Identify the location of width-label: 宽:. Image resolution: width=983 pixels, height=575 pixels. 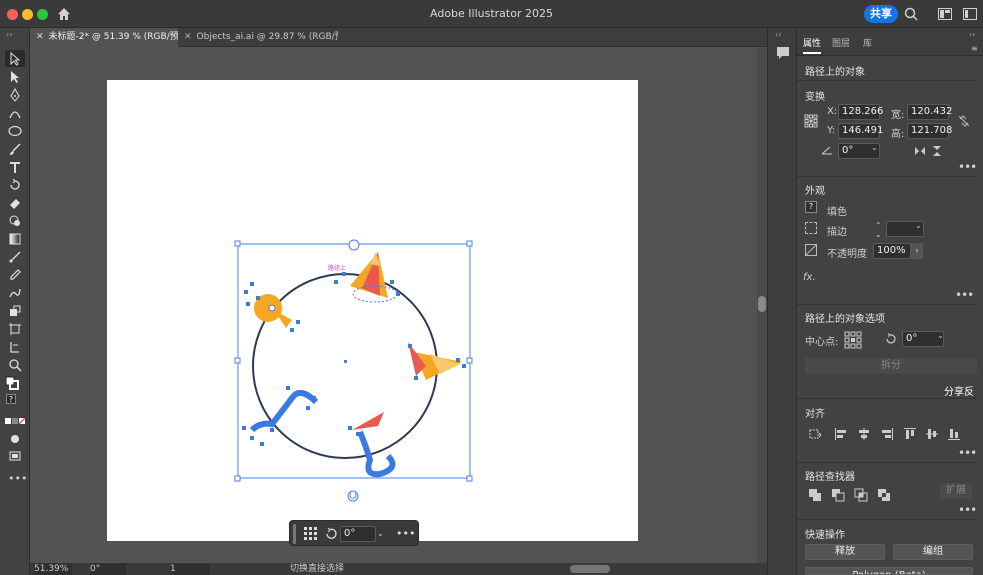
(898, 115).